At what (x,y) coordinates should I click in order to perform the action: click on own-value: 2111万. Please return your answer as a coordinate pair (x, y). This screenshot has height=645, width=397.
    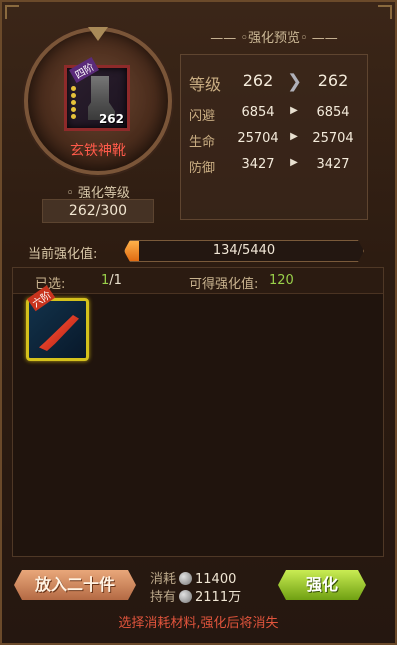
    Looking at the image, I should click on (218, 597).